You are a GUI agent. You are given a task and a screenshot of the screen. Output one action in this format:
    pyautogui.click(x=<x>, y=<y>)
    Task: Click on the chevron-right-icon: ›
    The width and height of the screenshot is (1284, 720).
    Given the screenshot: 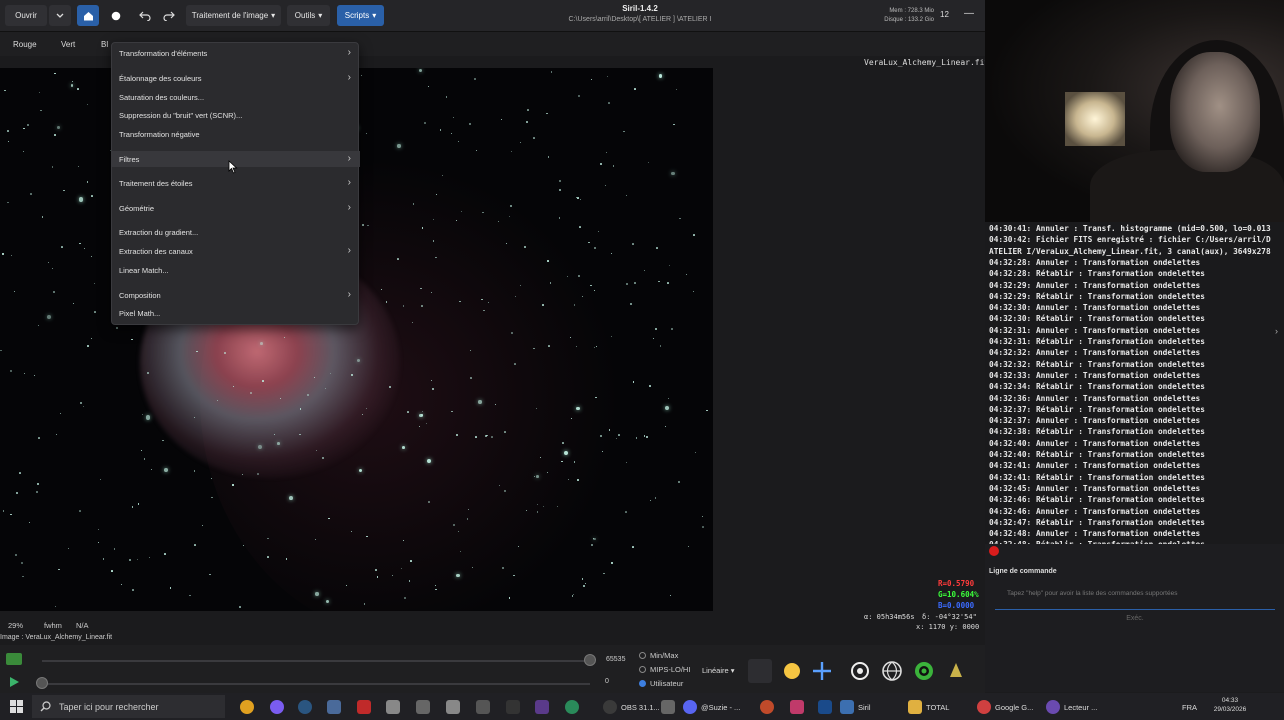 What is the action you would take?
    pyautogui.click(x=1276, y=331)
    